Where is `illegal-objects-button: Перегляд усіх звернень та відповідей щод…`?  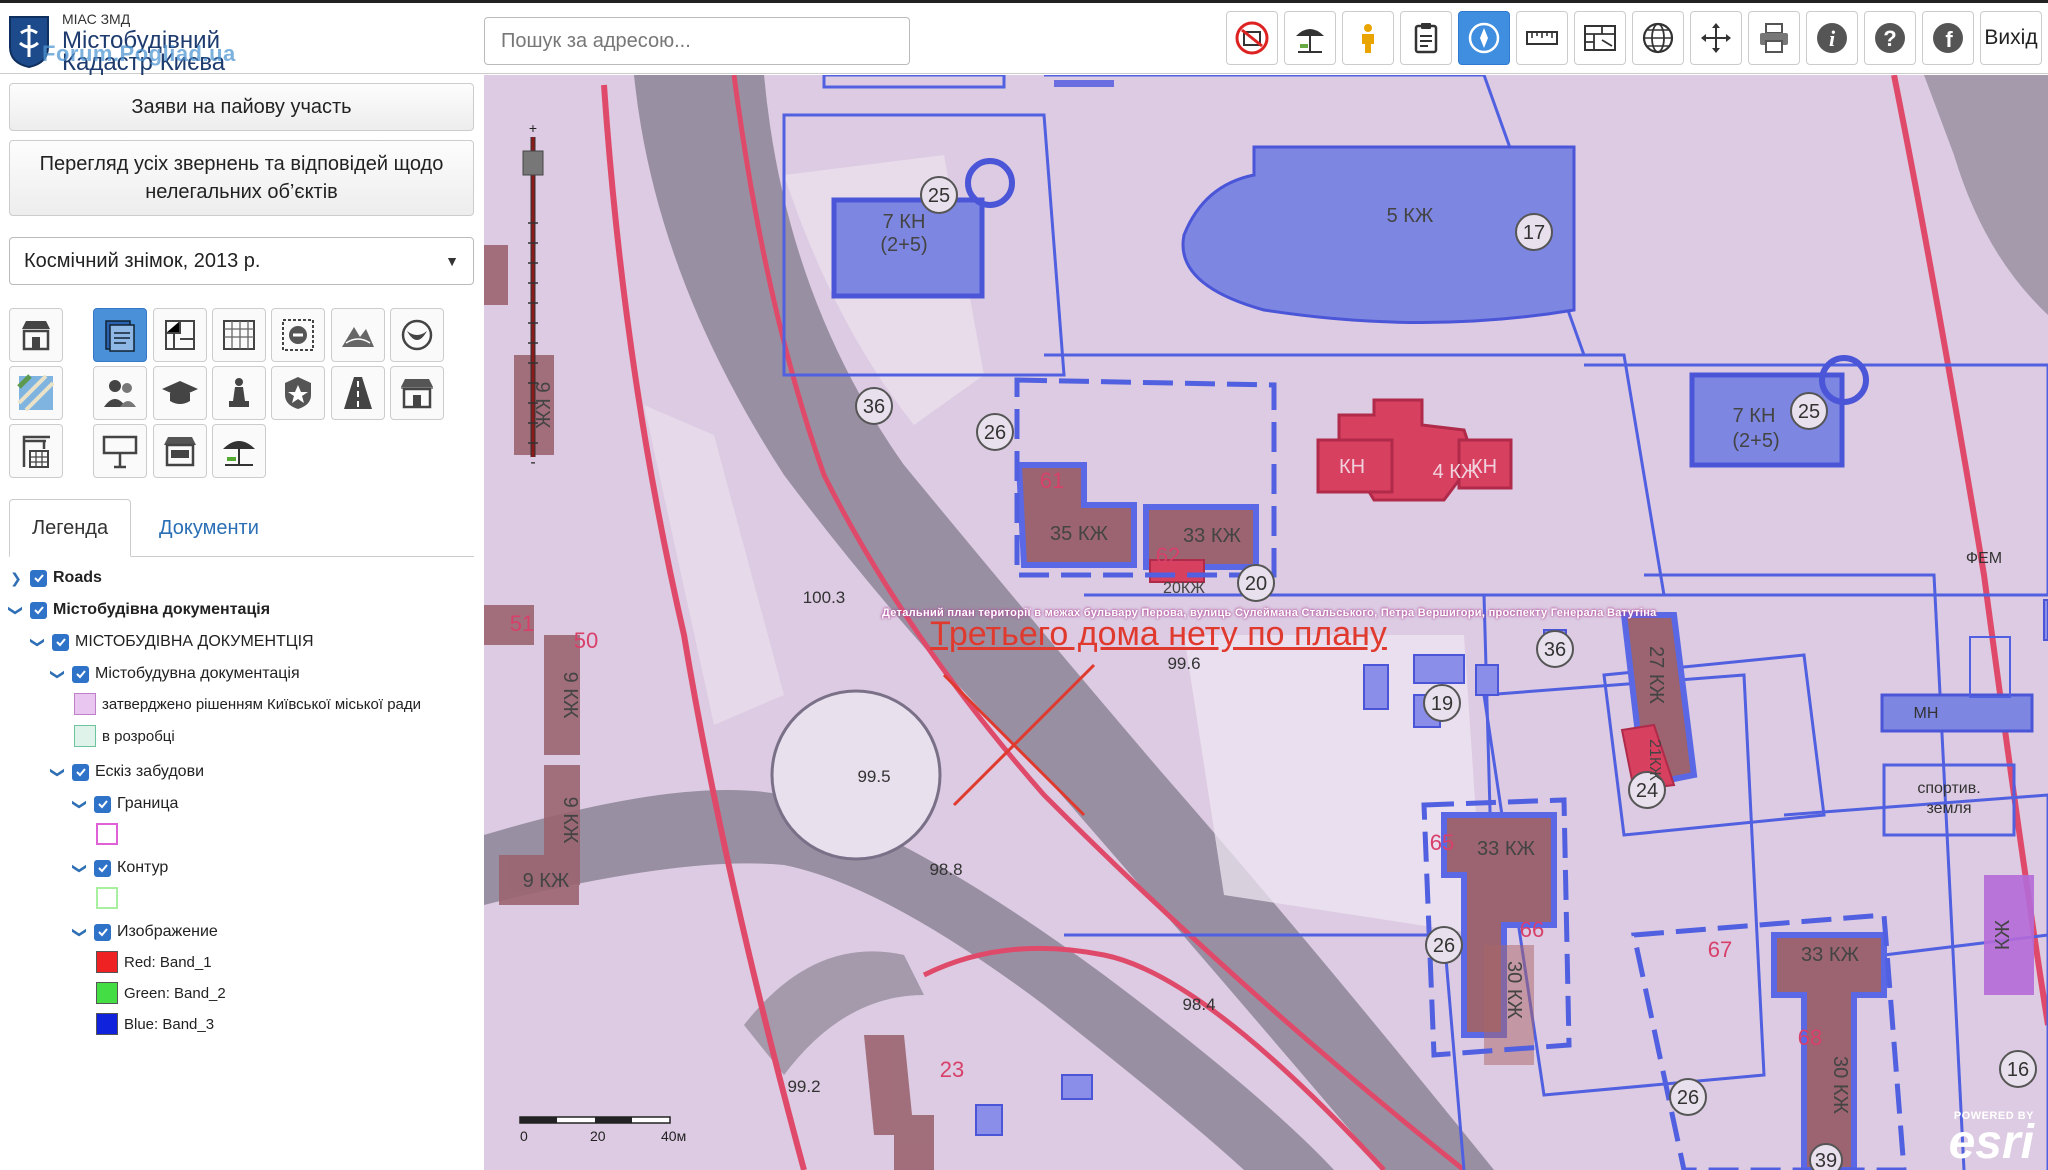
illegal-objects-button: Перегляд усіх звернень та відповідей щод… is located at coordinates (241, 178).